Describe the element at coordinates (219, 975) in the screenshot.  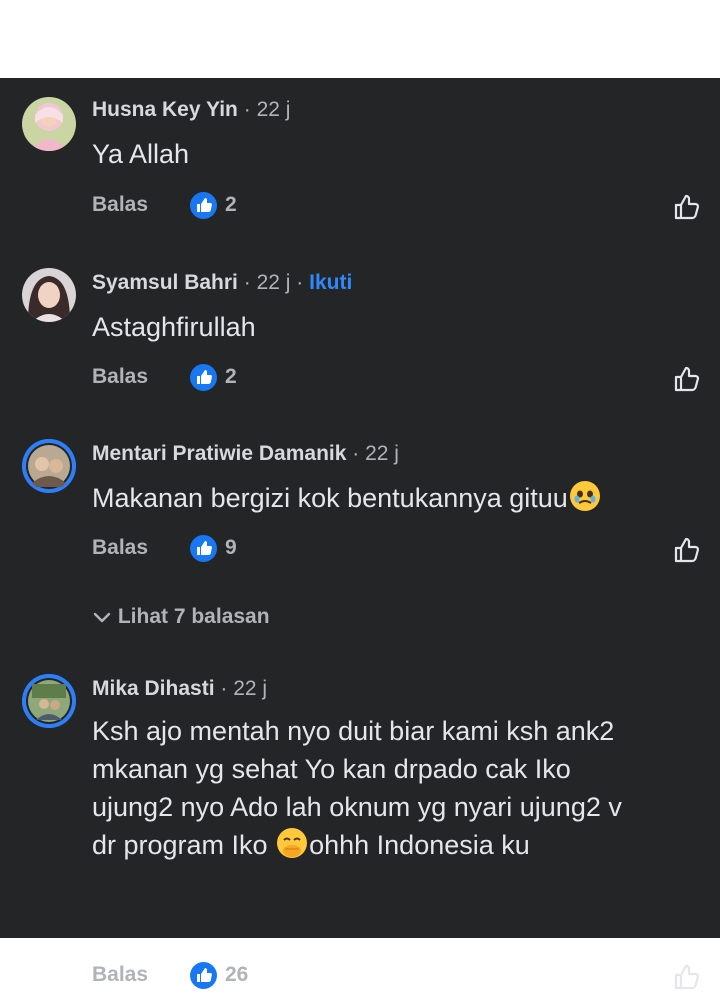
I see `reaction-summary: 26` at that location.